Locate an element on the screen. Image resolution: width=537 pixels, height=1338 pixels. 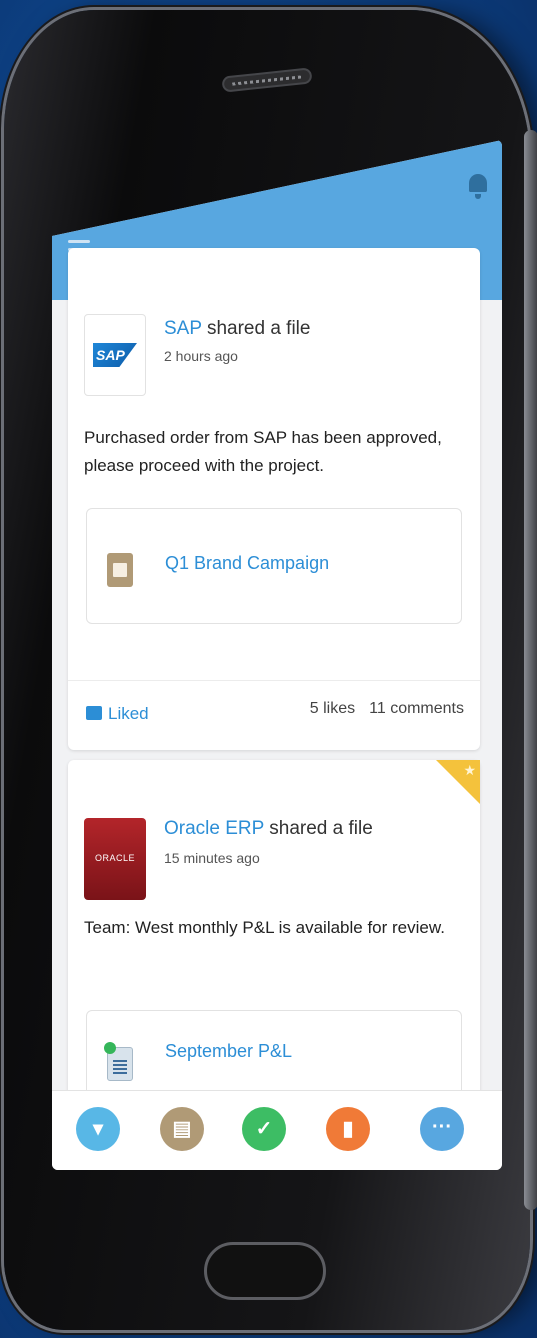
liked-button: Liked is located at coordinates (117, 714).